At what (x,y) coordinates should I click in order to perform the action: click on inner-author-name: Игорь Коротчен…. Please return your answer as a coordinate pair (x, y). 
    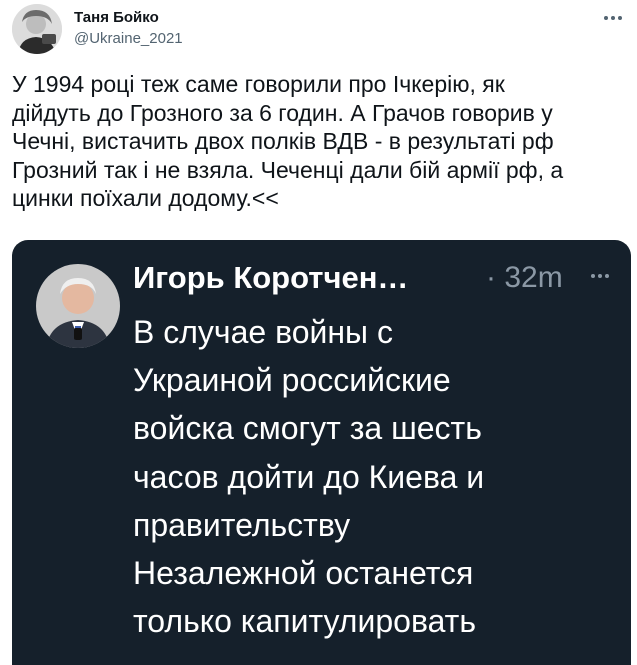
    Looking at the image, I should click on (271, 277).